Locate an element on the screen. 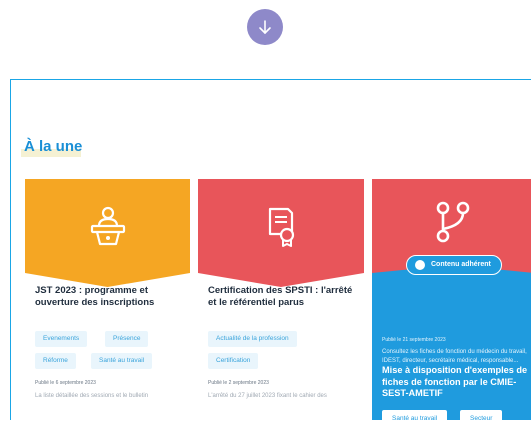  member-content-badge: Contenu adhérent is located at coordinates (454, 265).